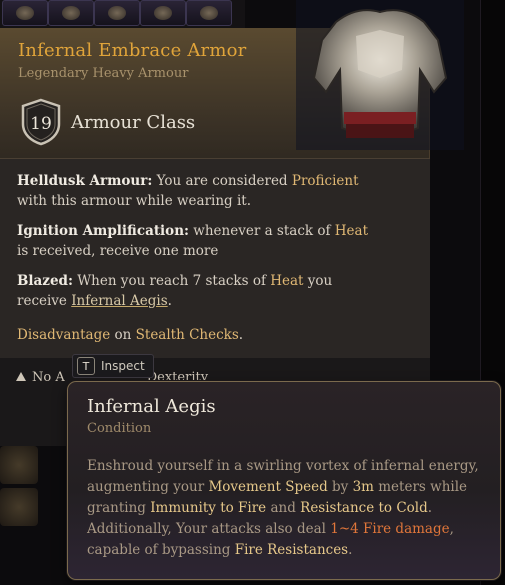 The width and height of the screenshot is (505, 585). What do you see at coordinates (119, 428) in the screenshot?
I see `condition-type: Condition` at bounding box center [119, 428].